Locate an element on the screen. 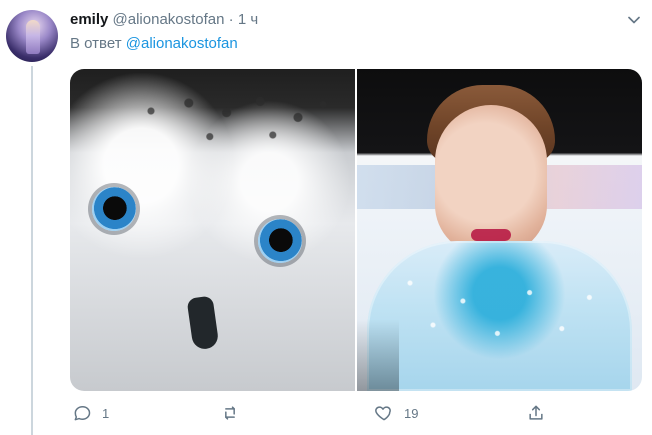  share-button is located at coordinates (536, 413).